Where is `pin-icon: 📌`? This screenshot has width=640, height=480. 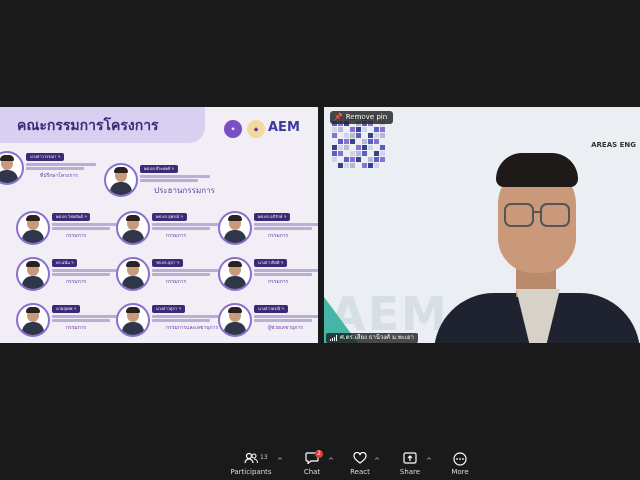
pin-icon: 📌 is located at coordinates (338, 117).